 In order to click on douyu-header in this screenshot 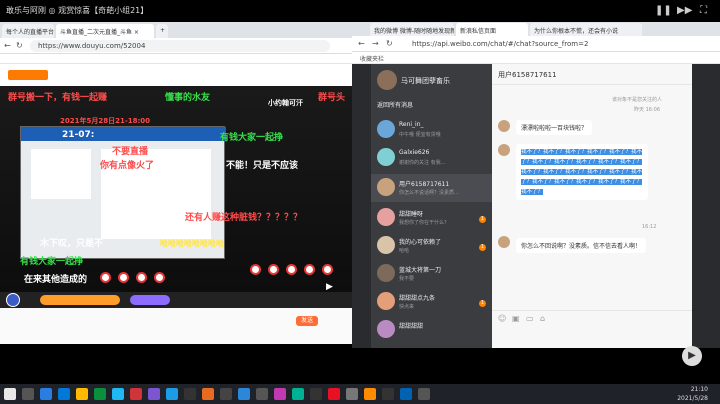, I will do `click(176, 75)`.